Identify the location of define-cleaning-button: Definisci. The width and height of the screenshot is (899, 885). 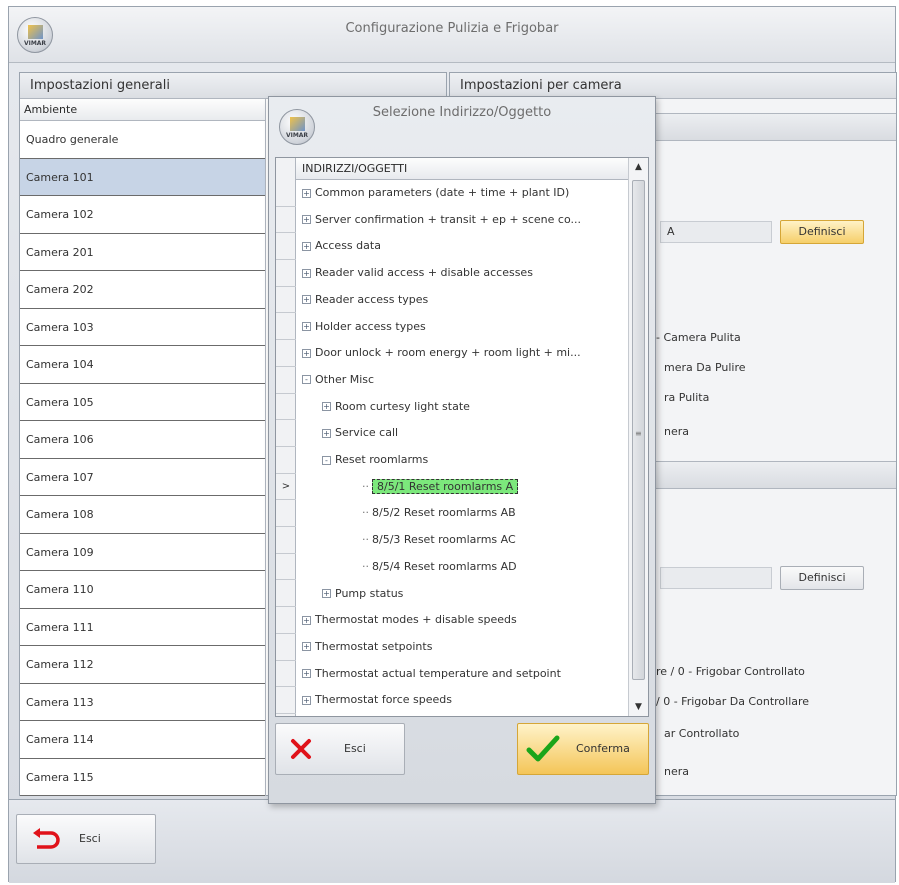
(822, 232).